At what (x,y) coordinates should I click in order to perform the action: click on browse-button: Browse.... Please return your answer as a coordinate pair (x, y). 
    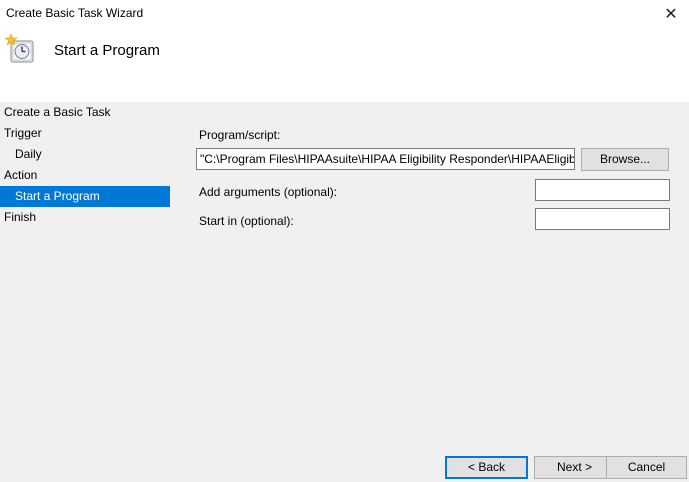
    Looking at the image, I should click on (625, 159).